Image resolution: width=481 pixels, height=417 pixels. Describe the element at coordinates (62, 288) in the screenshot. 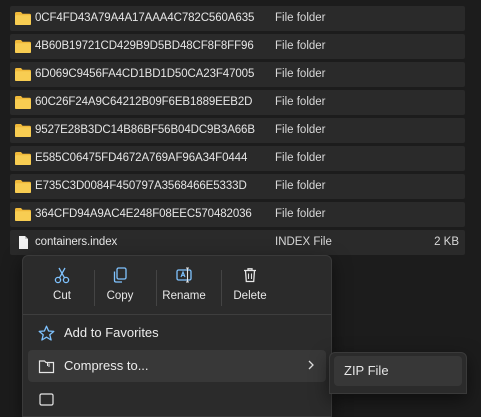

I see `cut-button: Cut` at that location.